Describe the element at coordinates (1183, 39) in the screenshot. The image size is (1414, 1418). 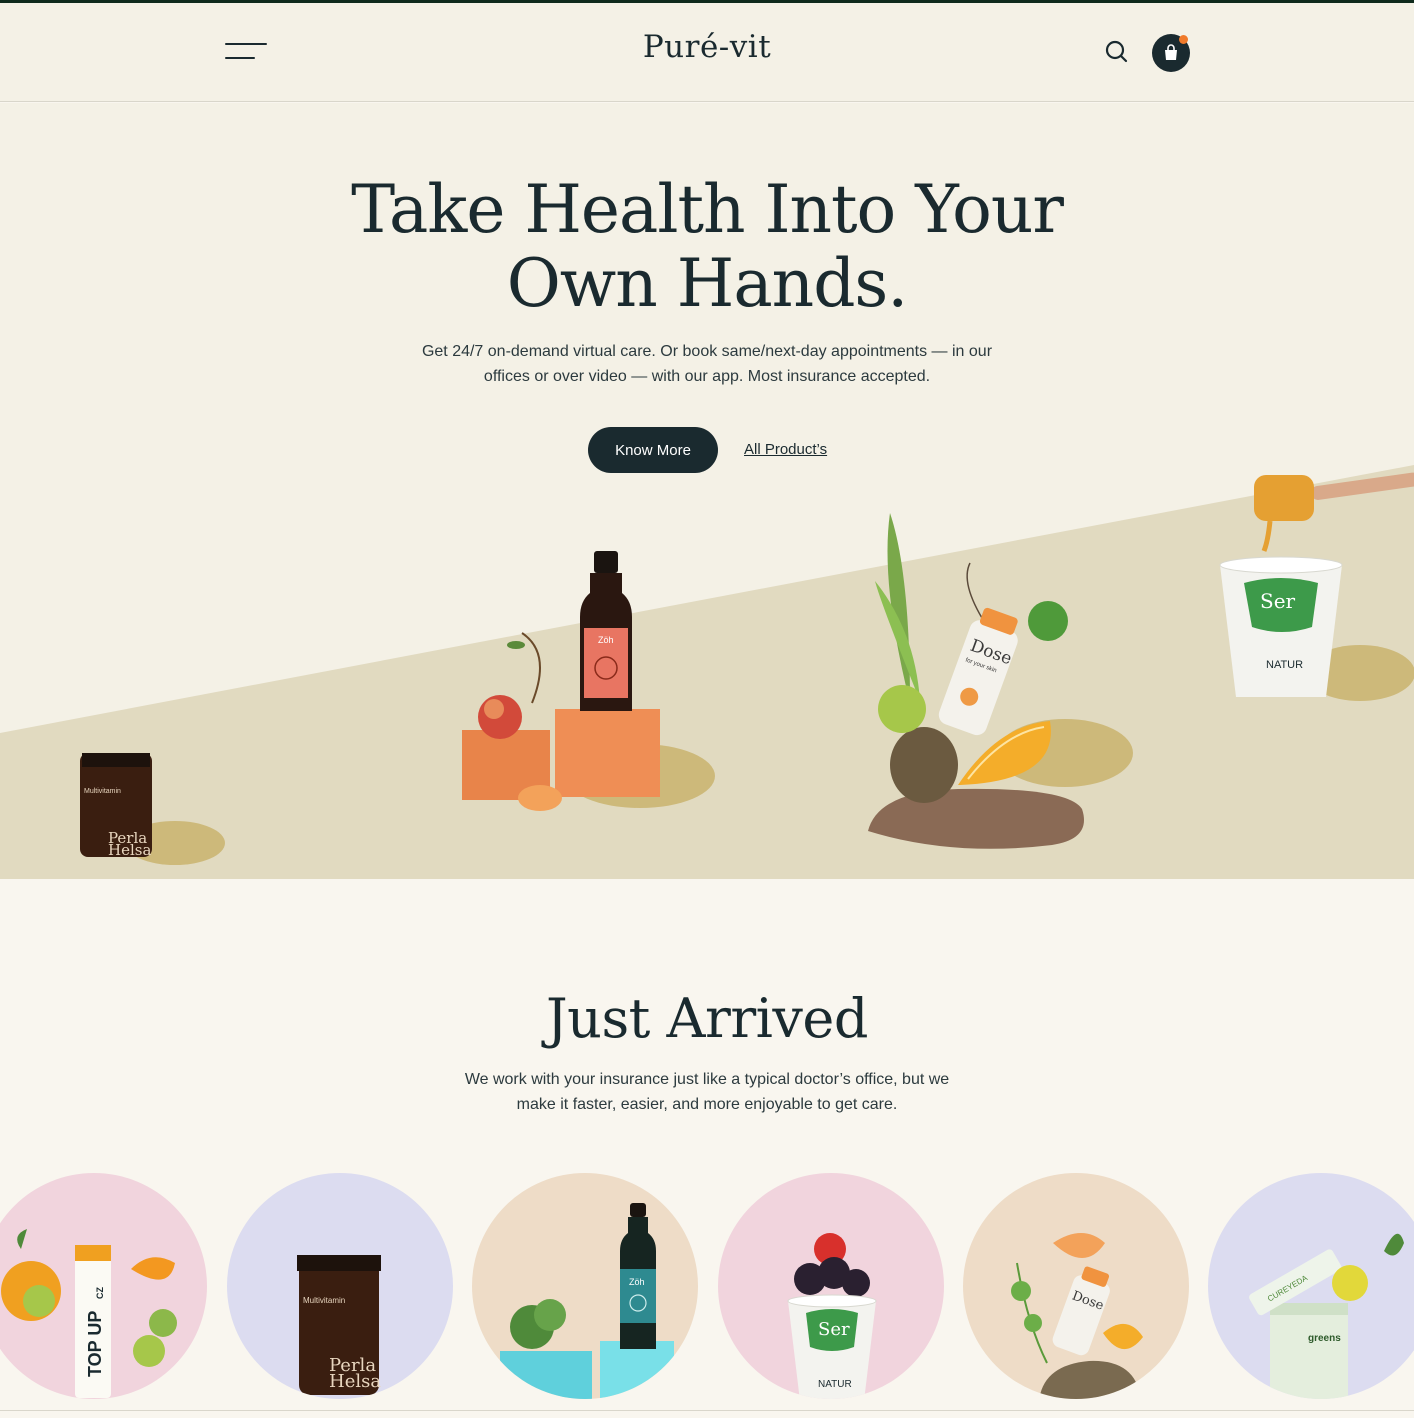
I see `cart-notification-dot` at that location.